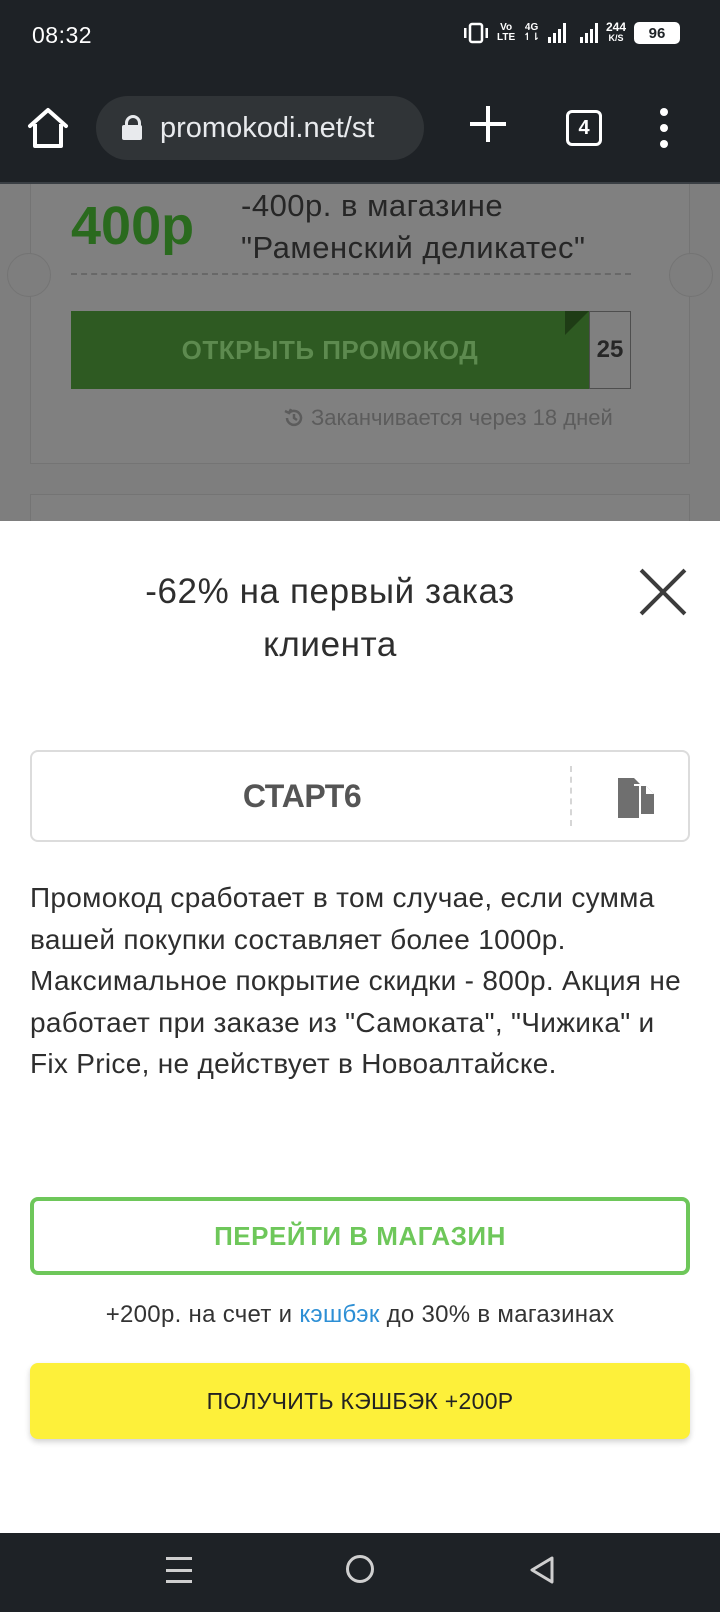 The height and width of the screenshot is (1612, 720). I want to click on promo-card-title: -400р. в магазине "Раменский деликатес", so click(413, 226).